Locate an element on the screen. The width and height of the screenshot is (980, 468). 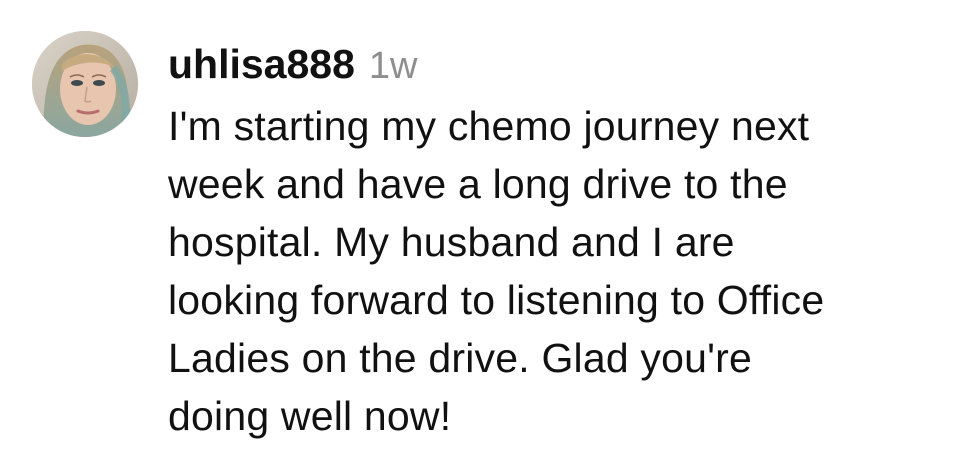
avatar-photo-icon is located at coordinates (85, 84).